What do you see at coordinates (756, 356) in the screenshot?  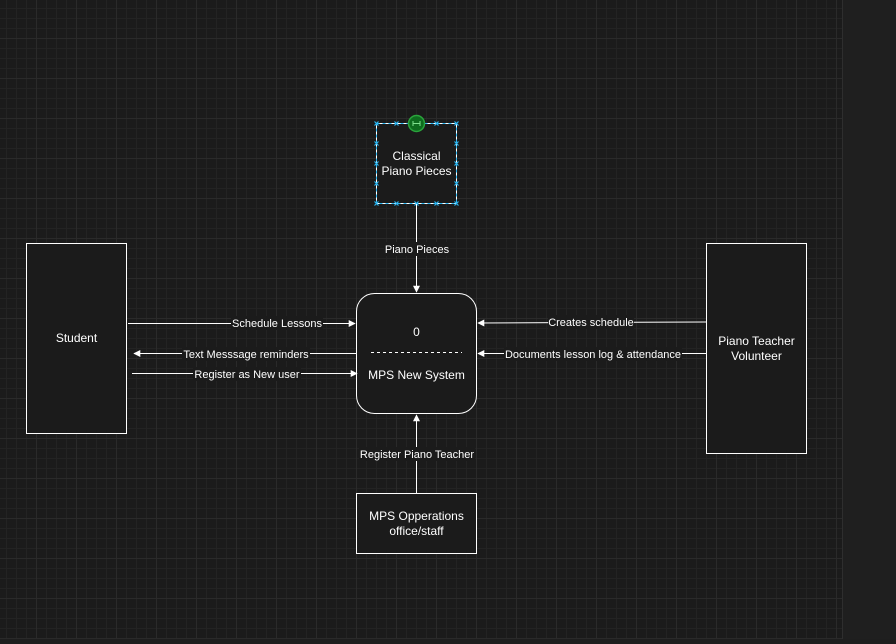 I see `teacher-label-line2: Volunteer` at bounding box center [756, 356].